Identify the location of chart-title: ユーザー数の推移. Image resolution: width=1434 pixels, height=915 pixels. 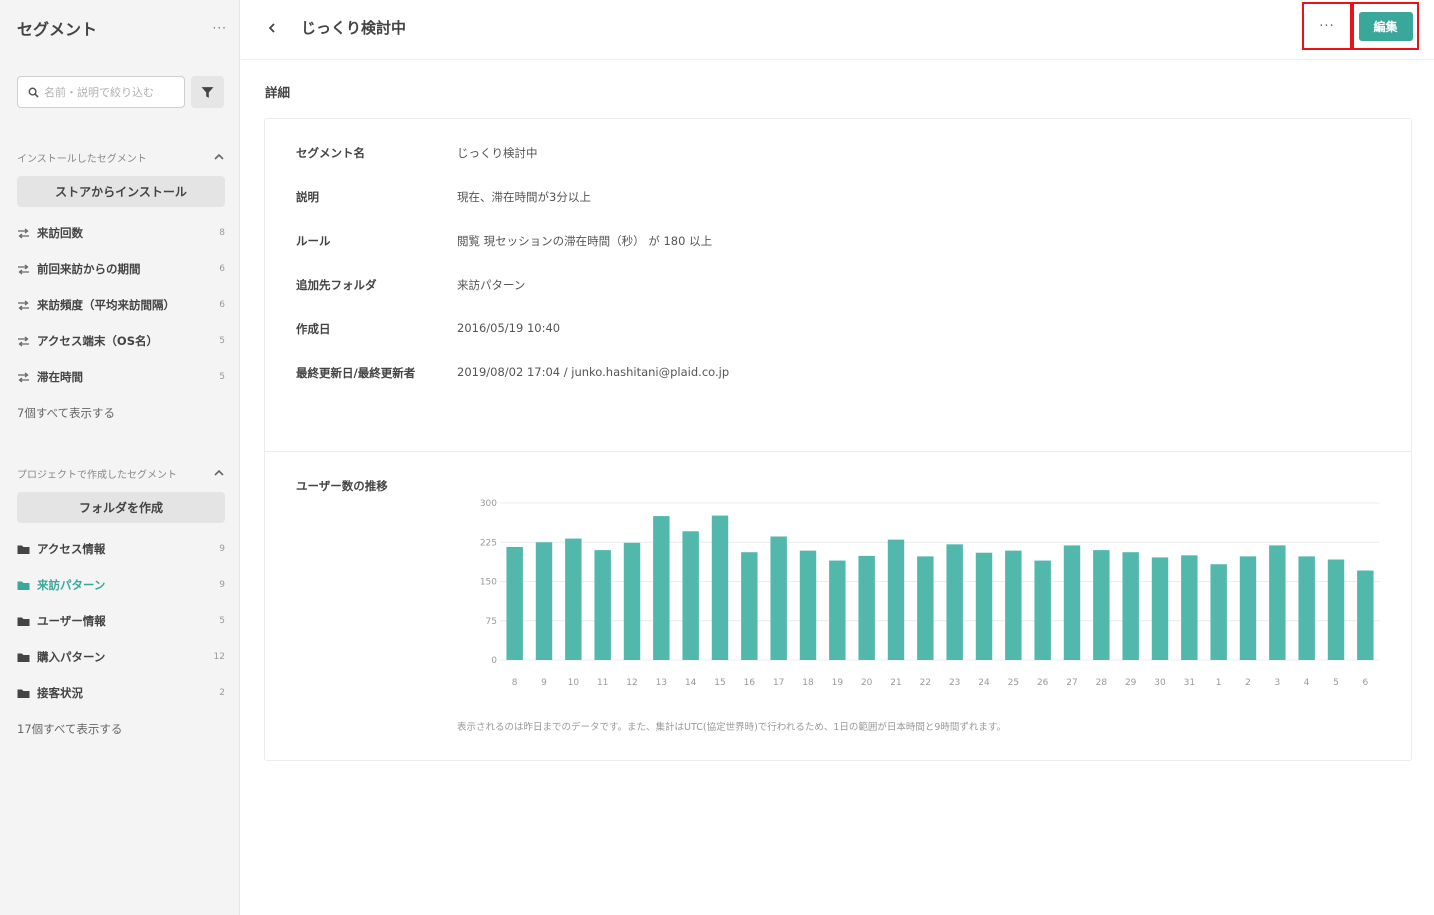
(342, 486).